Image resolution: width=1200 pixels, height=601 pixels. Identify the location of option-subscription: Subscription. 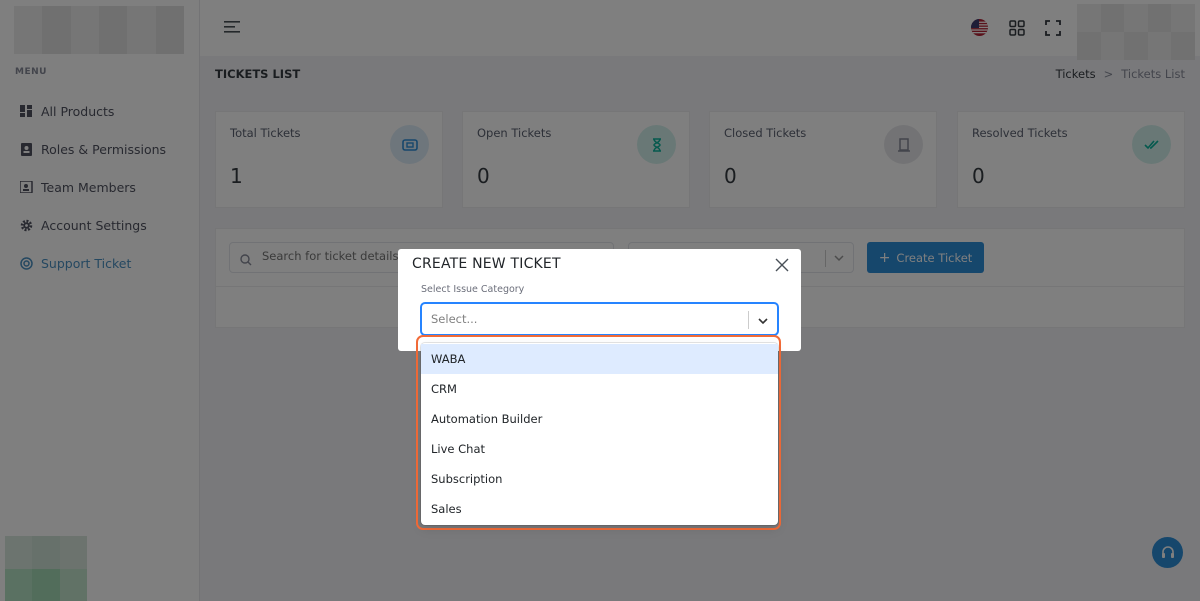
(599, 479).